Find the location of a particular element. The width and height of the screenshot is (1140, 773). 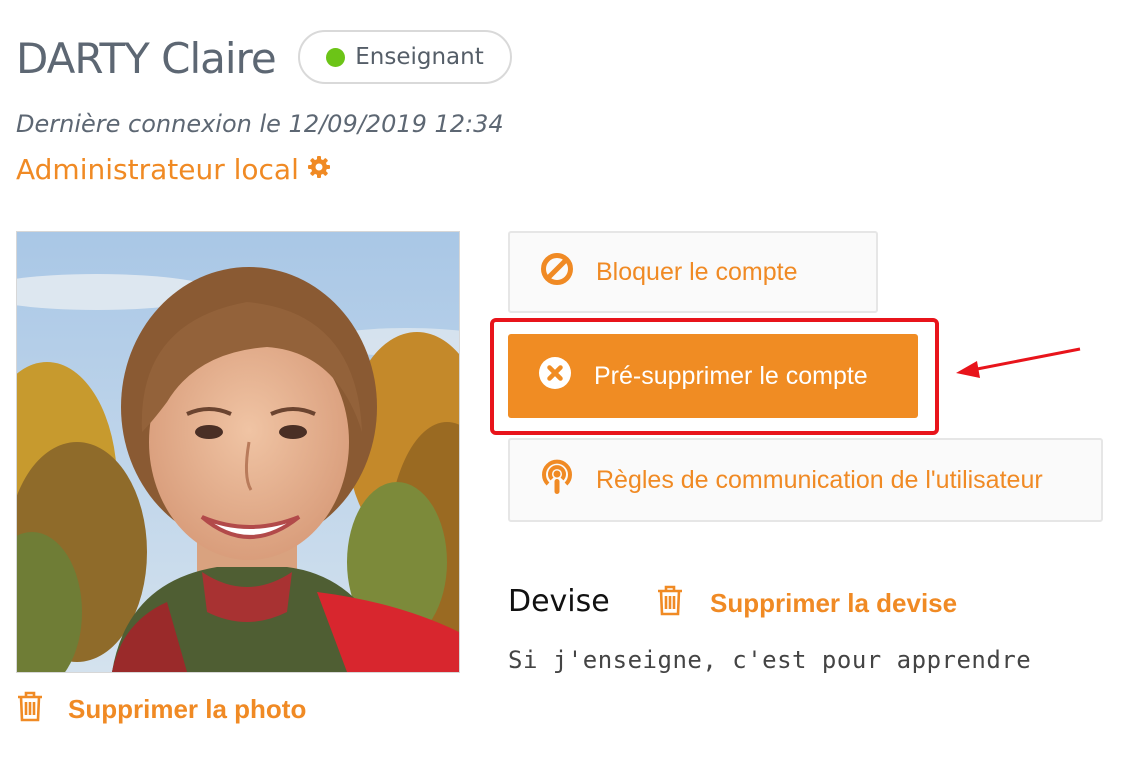

red-arrow is located at coordinates (1020, 362).